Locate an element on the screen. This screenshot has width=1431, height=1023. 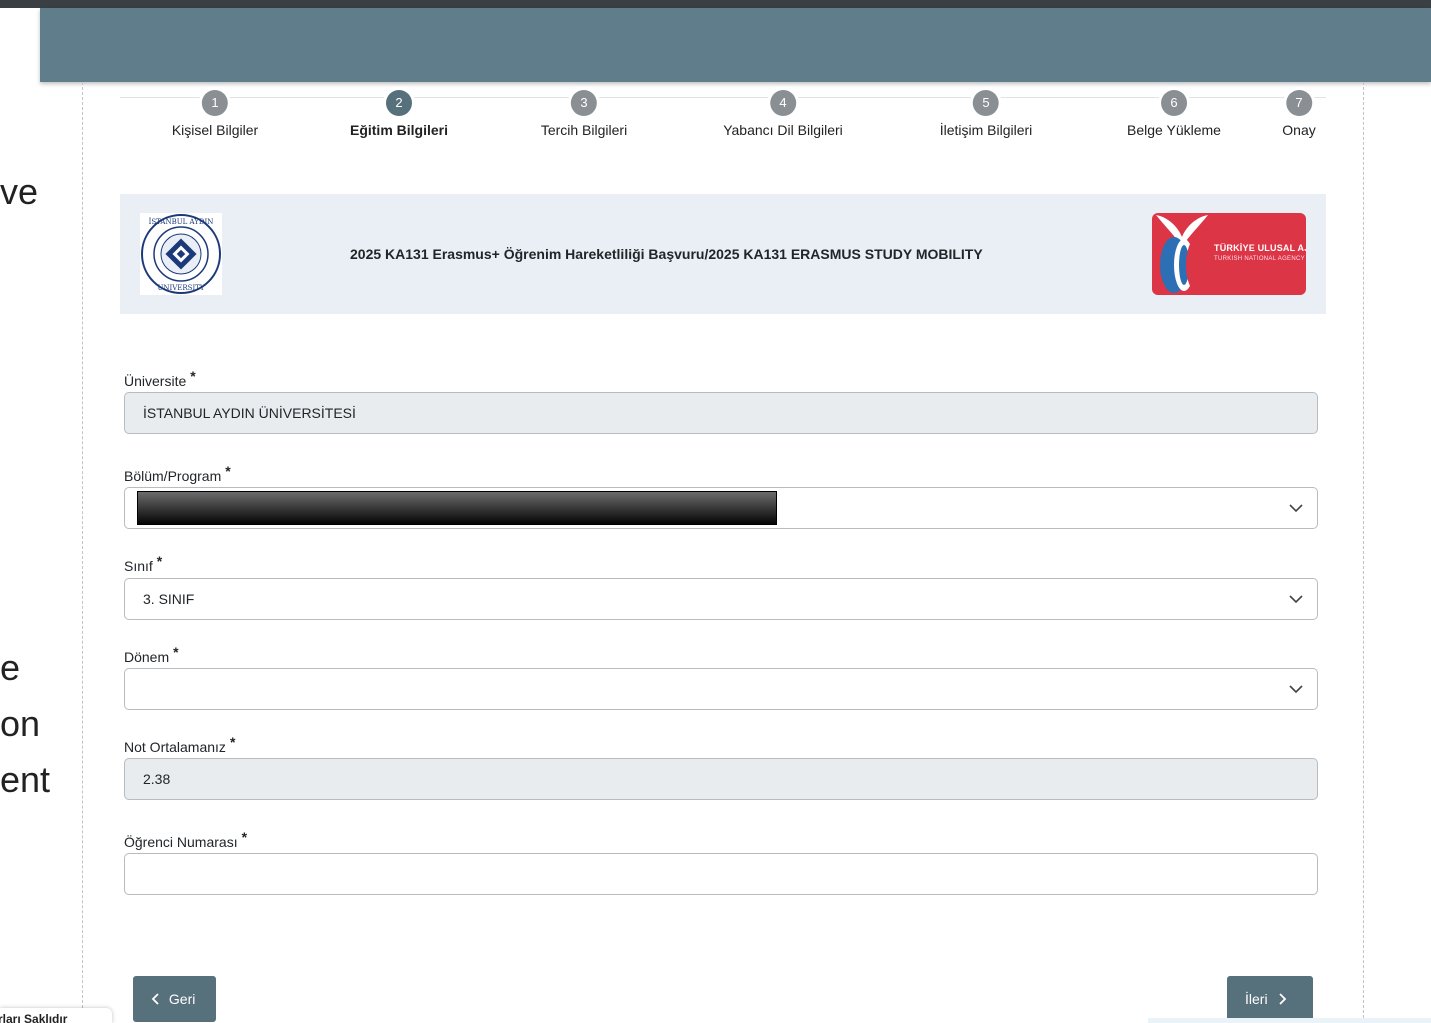
step-egitim-bilgileri: 2 Eğitim Bilgileri is located at coordinates (399, 114).